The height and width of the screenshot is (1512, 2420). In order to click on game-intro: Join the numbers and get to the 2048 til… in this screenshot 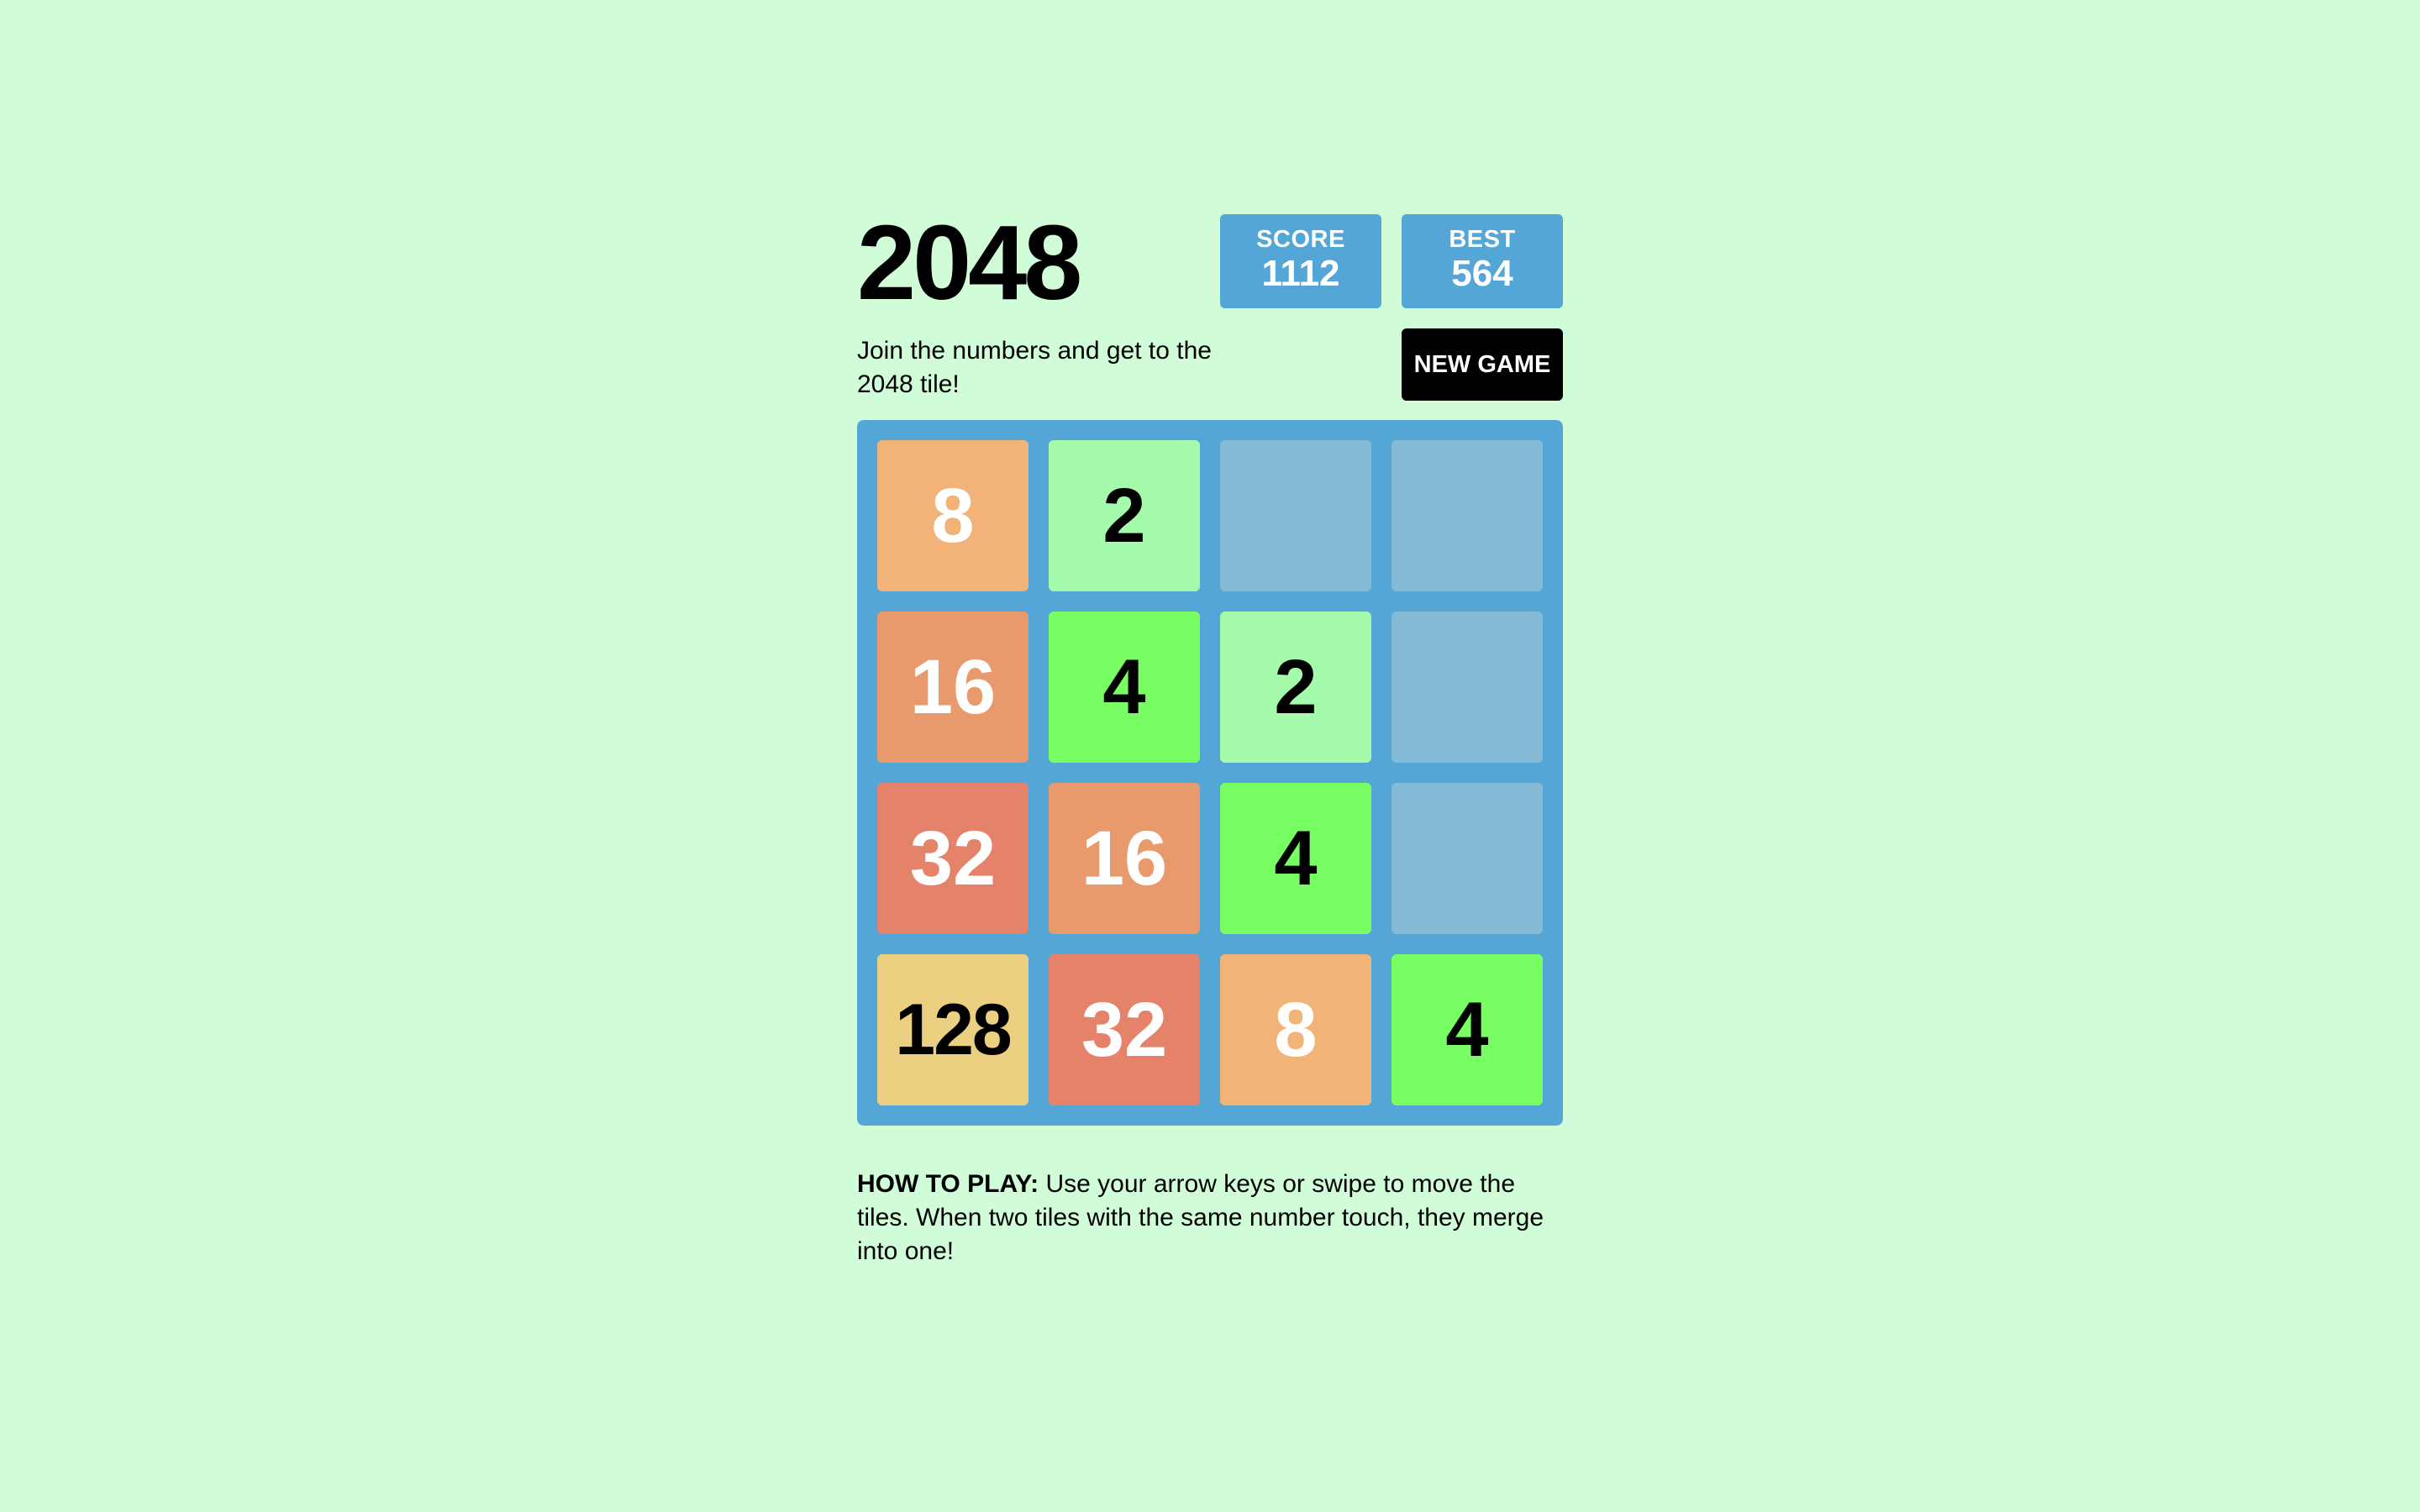, I will do `click(1034, 367)`.